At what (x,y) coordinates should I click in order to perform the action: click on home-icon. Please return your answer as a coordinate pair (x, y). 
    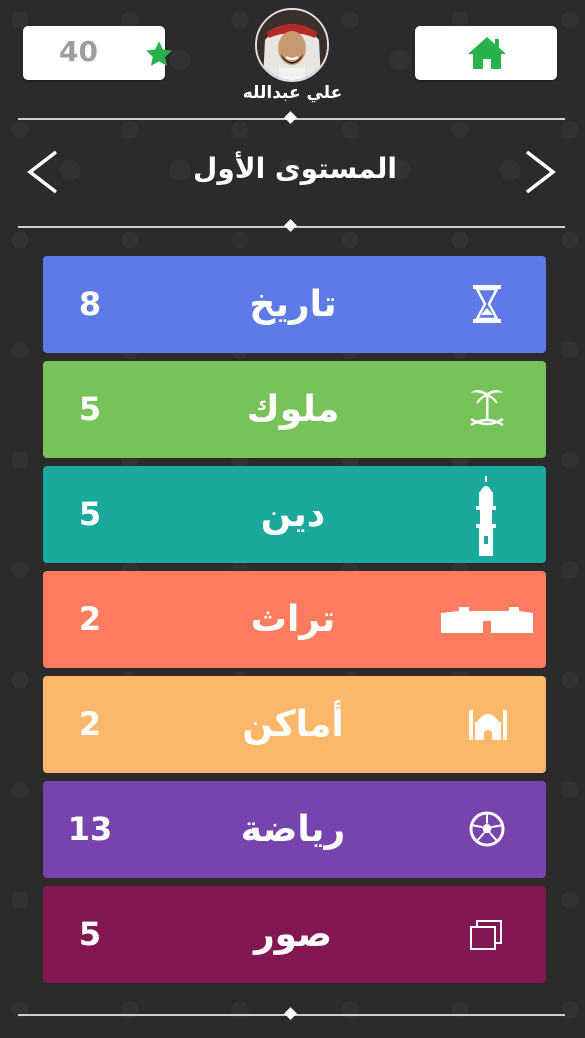
    Looking at the image, I should click on (487, 53).